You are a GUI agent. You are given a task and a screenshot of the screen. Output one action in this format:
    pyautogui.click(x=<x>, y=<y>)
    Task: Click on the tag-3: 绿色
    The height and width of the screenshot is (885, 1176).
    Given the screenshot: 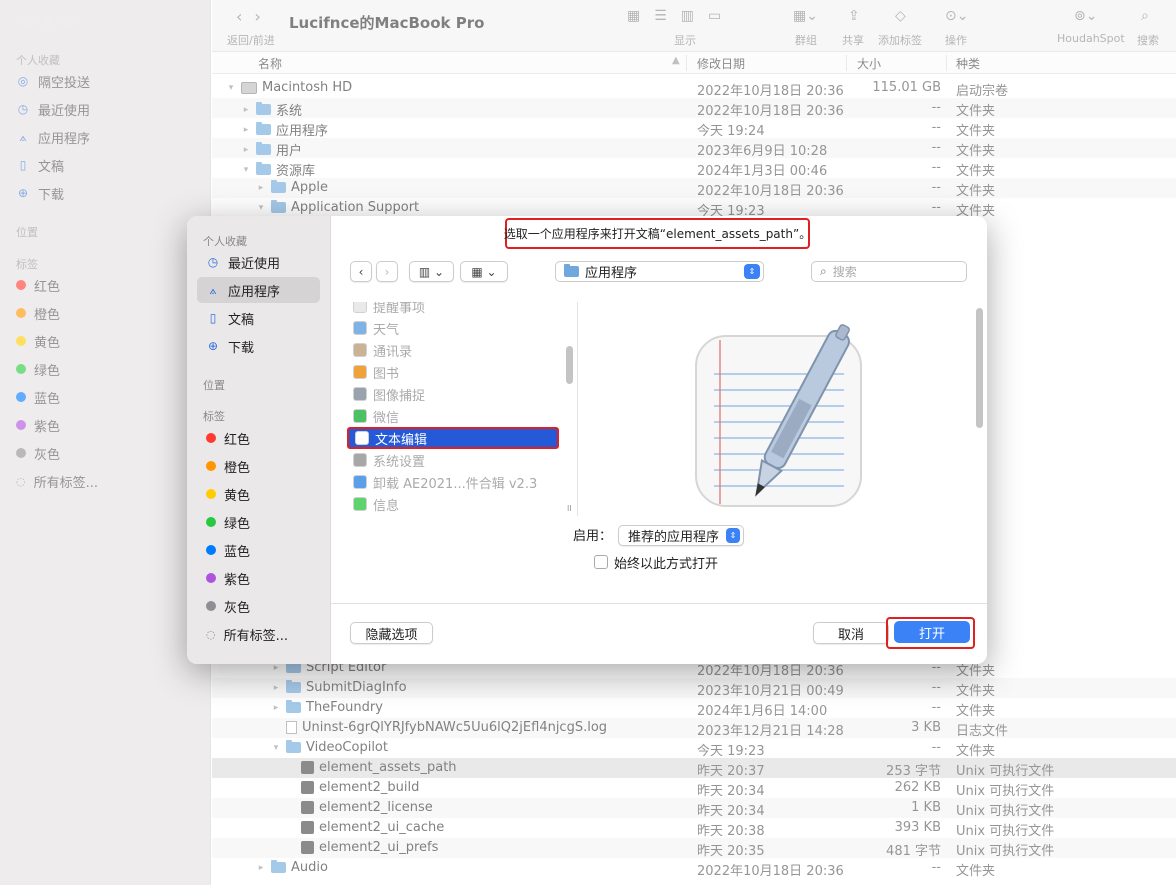 What is the action you would take?
    pyautogui.click(x=258, y=522)
    